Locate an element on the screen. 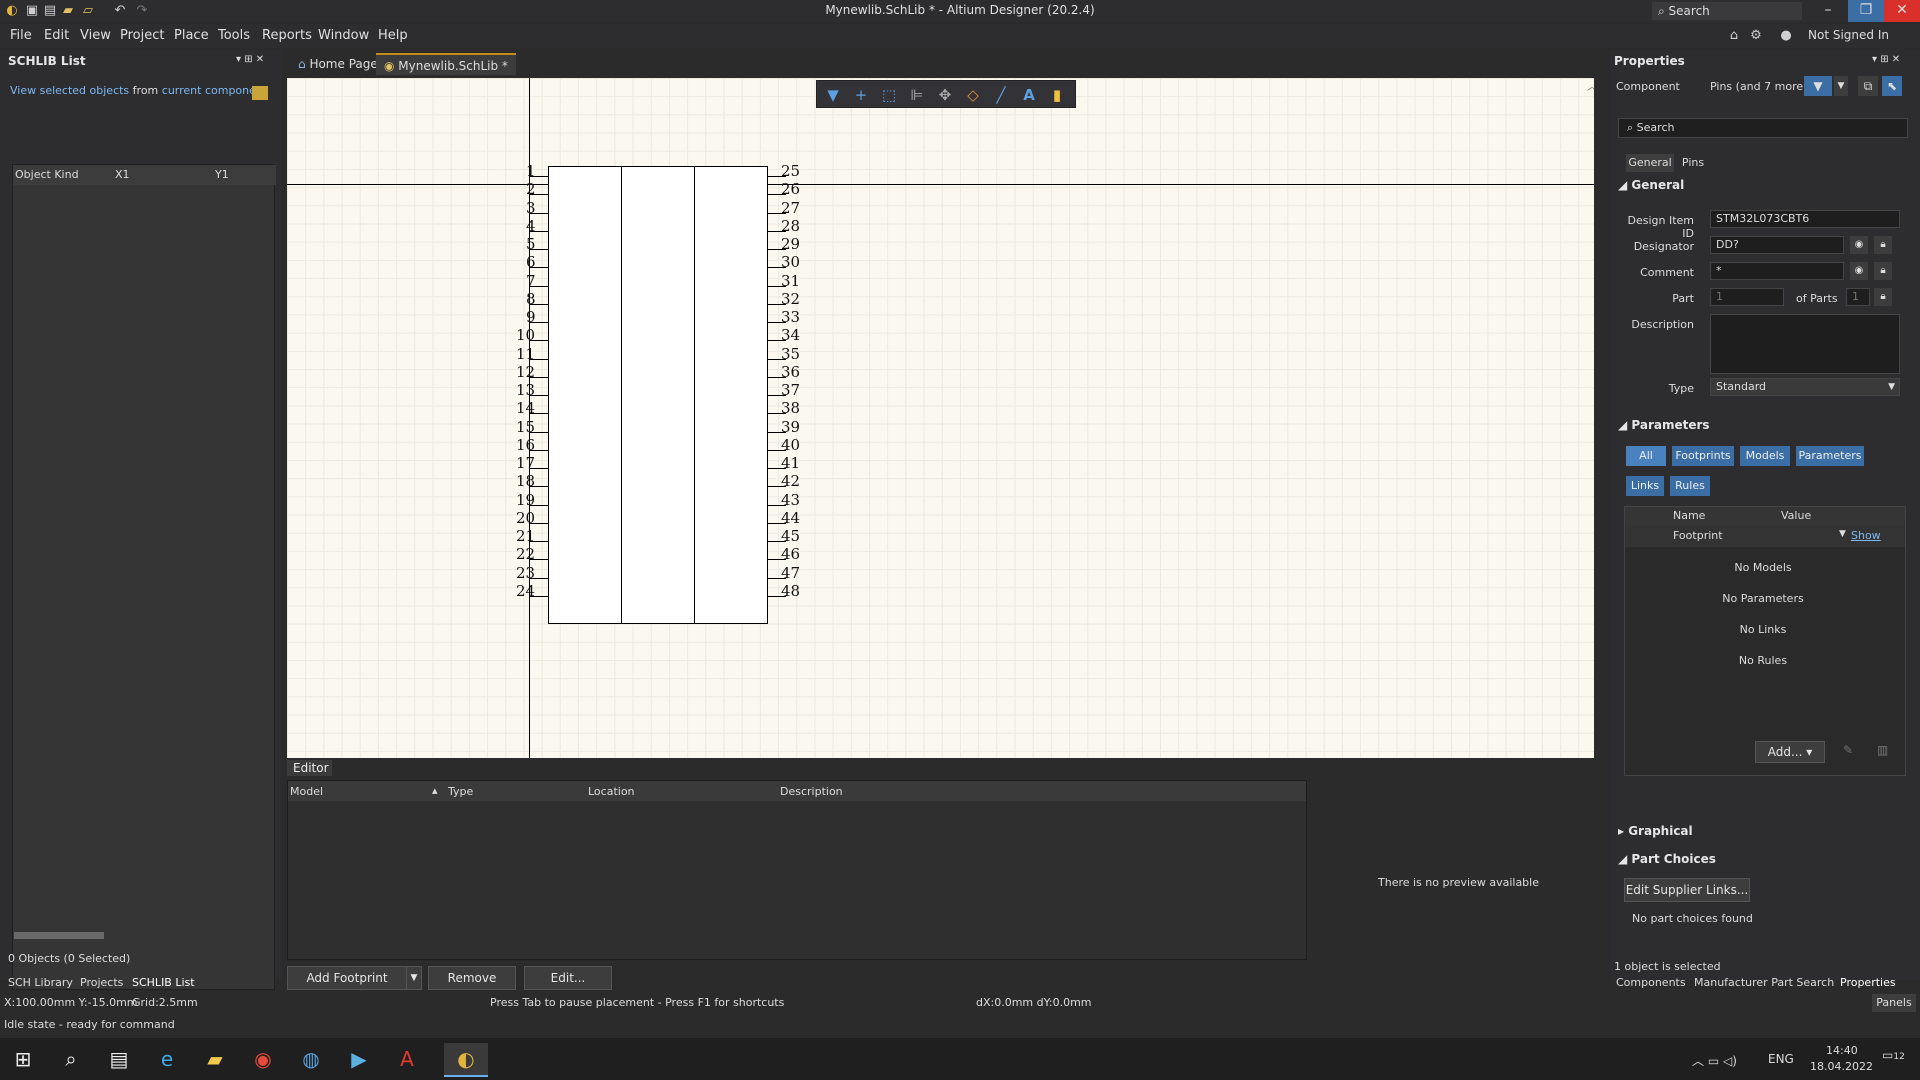  notification-icon: ▭12 is located at coordinates (1893, 1055).